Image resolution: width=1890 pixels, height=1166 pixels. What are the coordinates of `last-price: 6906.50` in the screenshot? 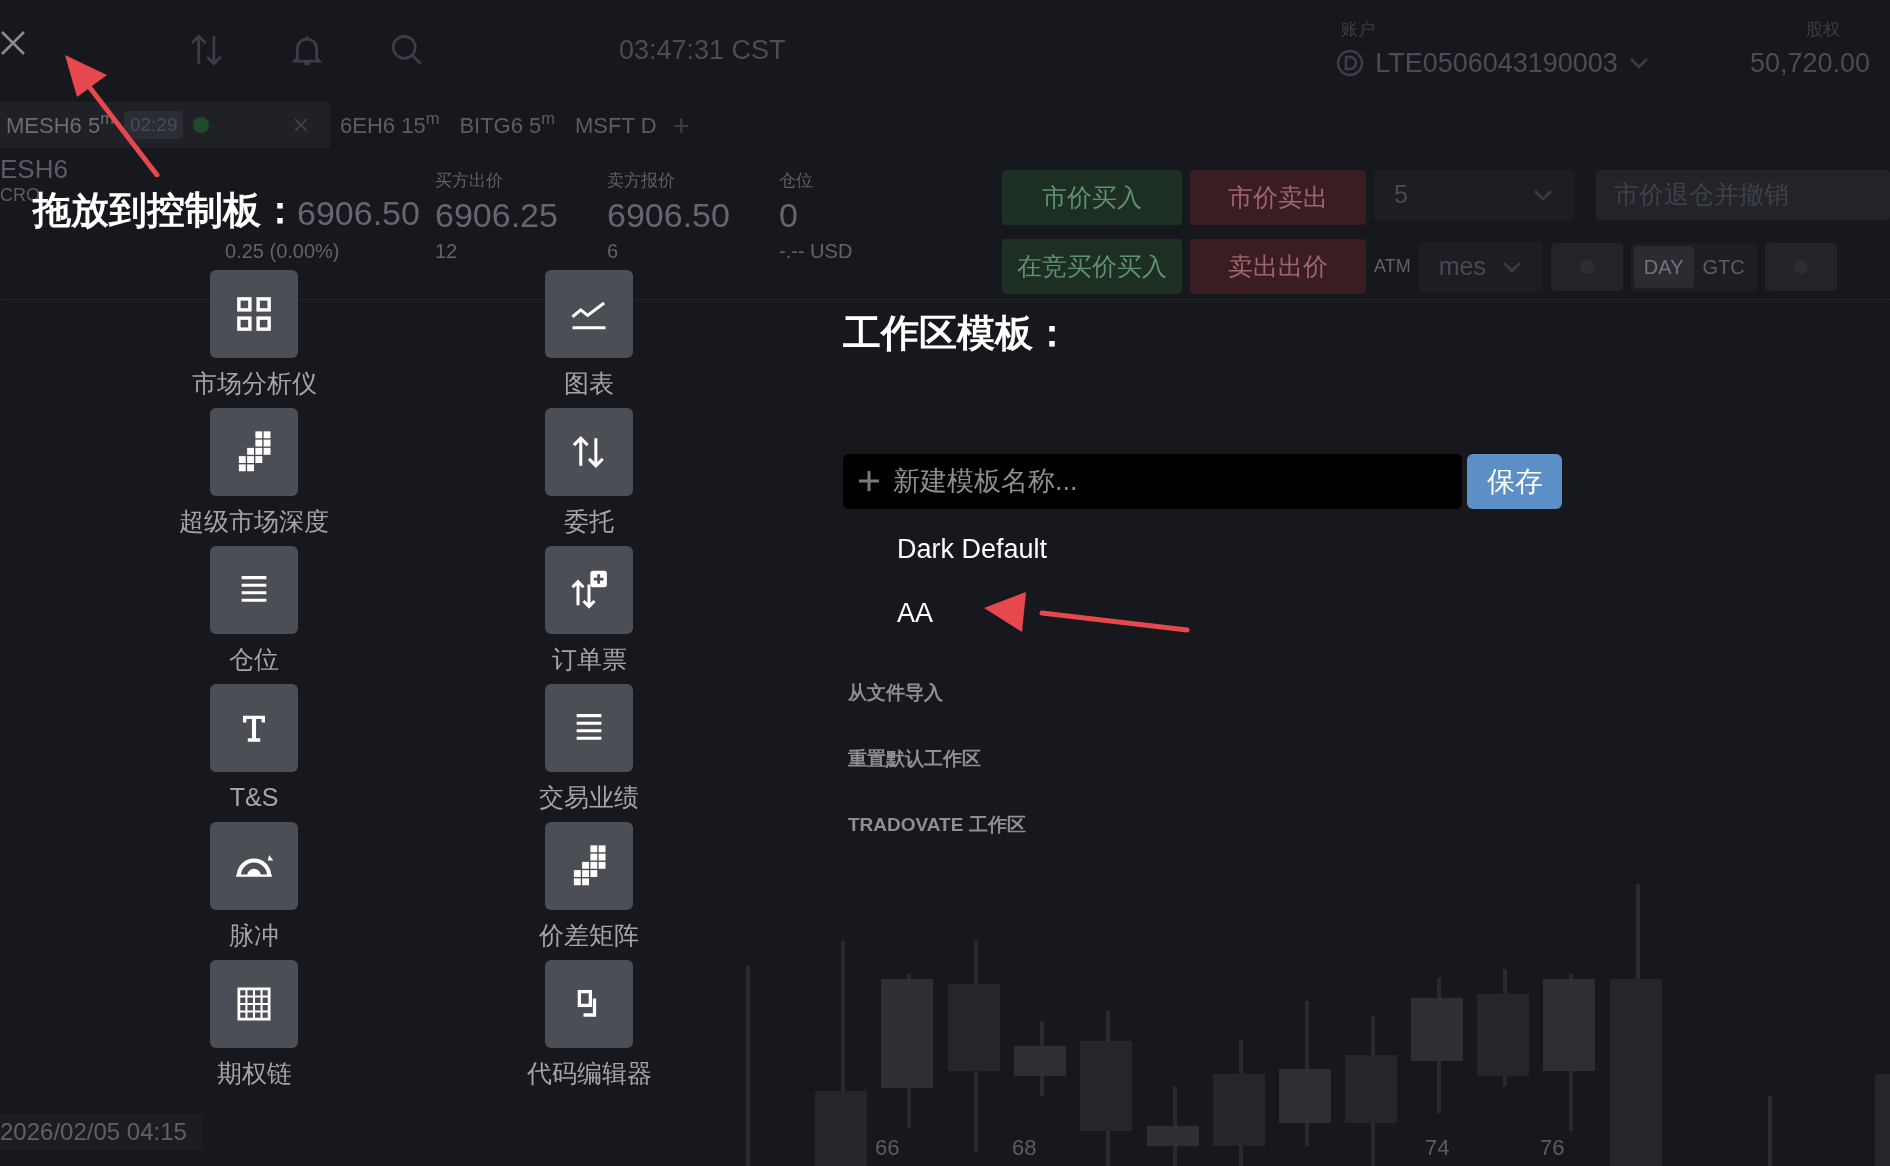 It's located at (359, 213).